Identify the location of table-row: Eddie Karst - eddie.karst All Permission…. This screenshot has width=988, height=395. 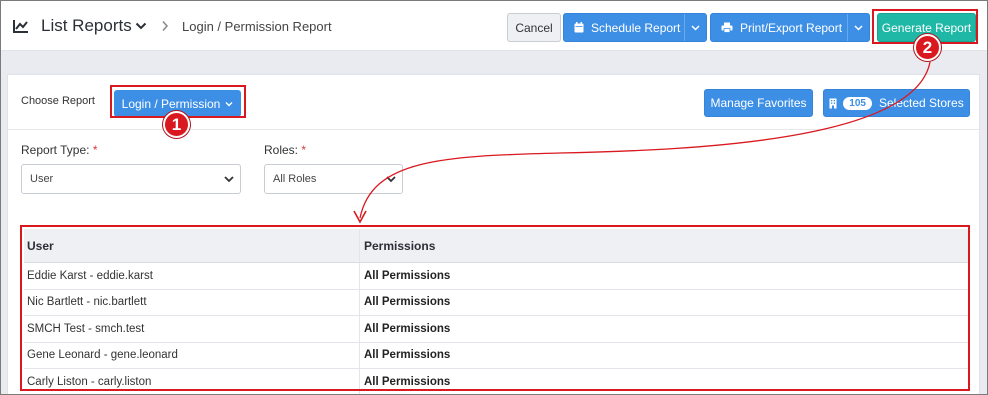
(496, 276).